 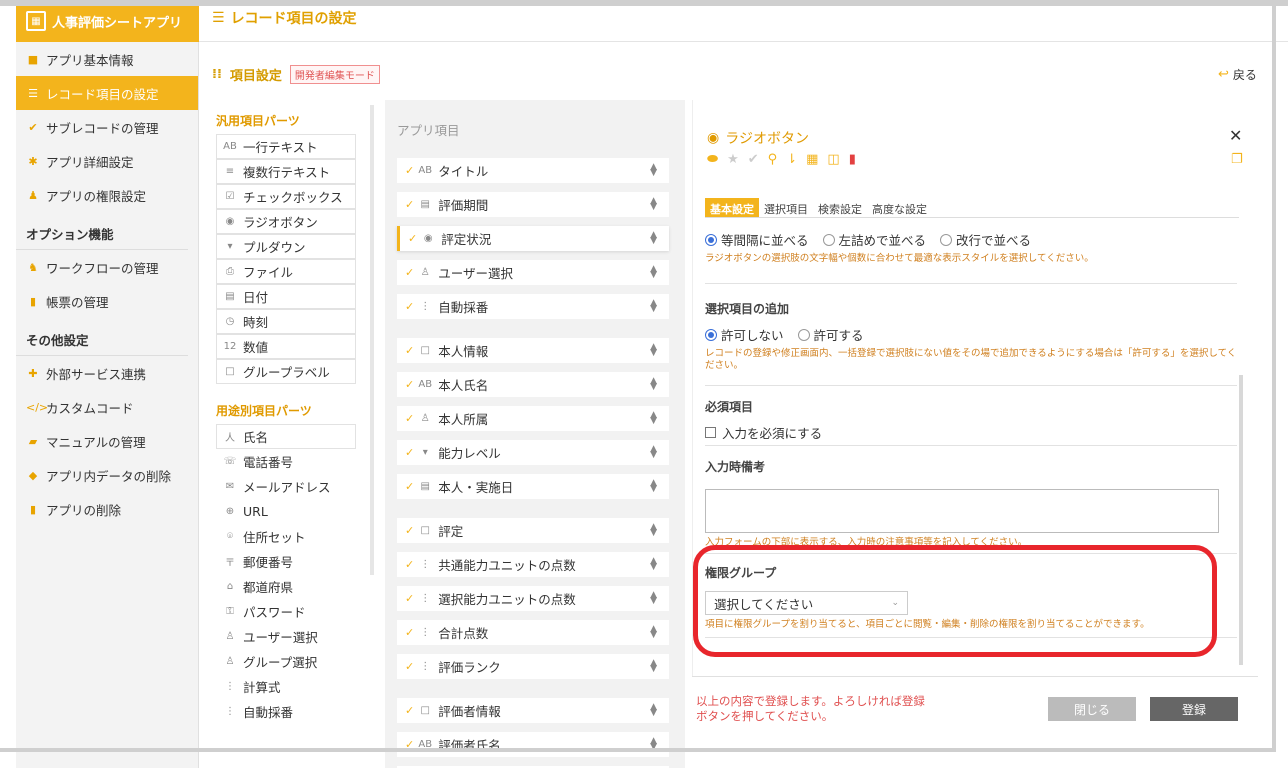 What do you see at coordinates (753, 159) in the screenshot?
I see `check-icon: ✔` at bounding box center [753, 159].